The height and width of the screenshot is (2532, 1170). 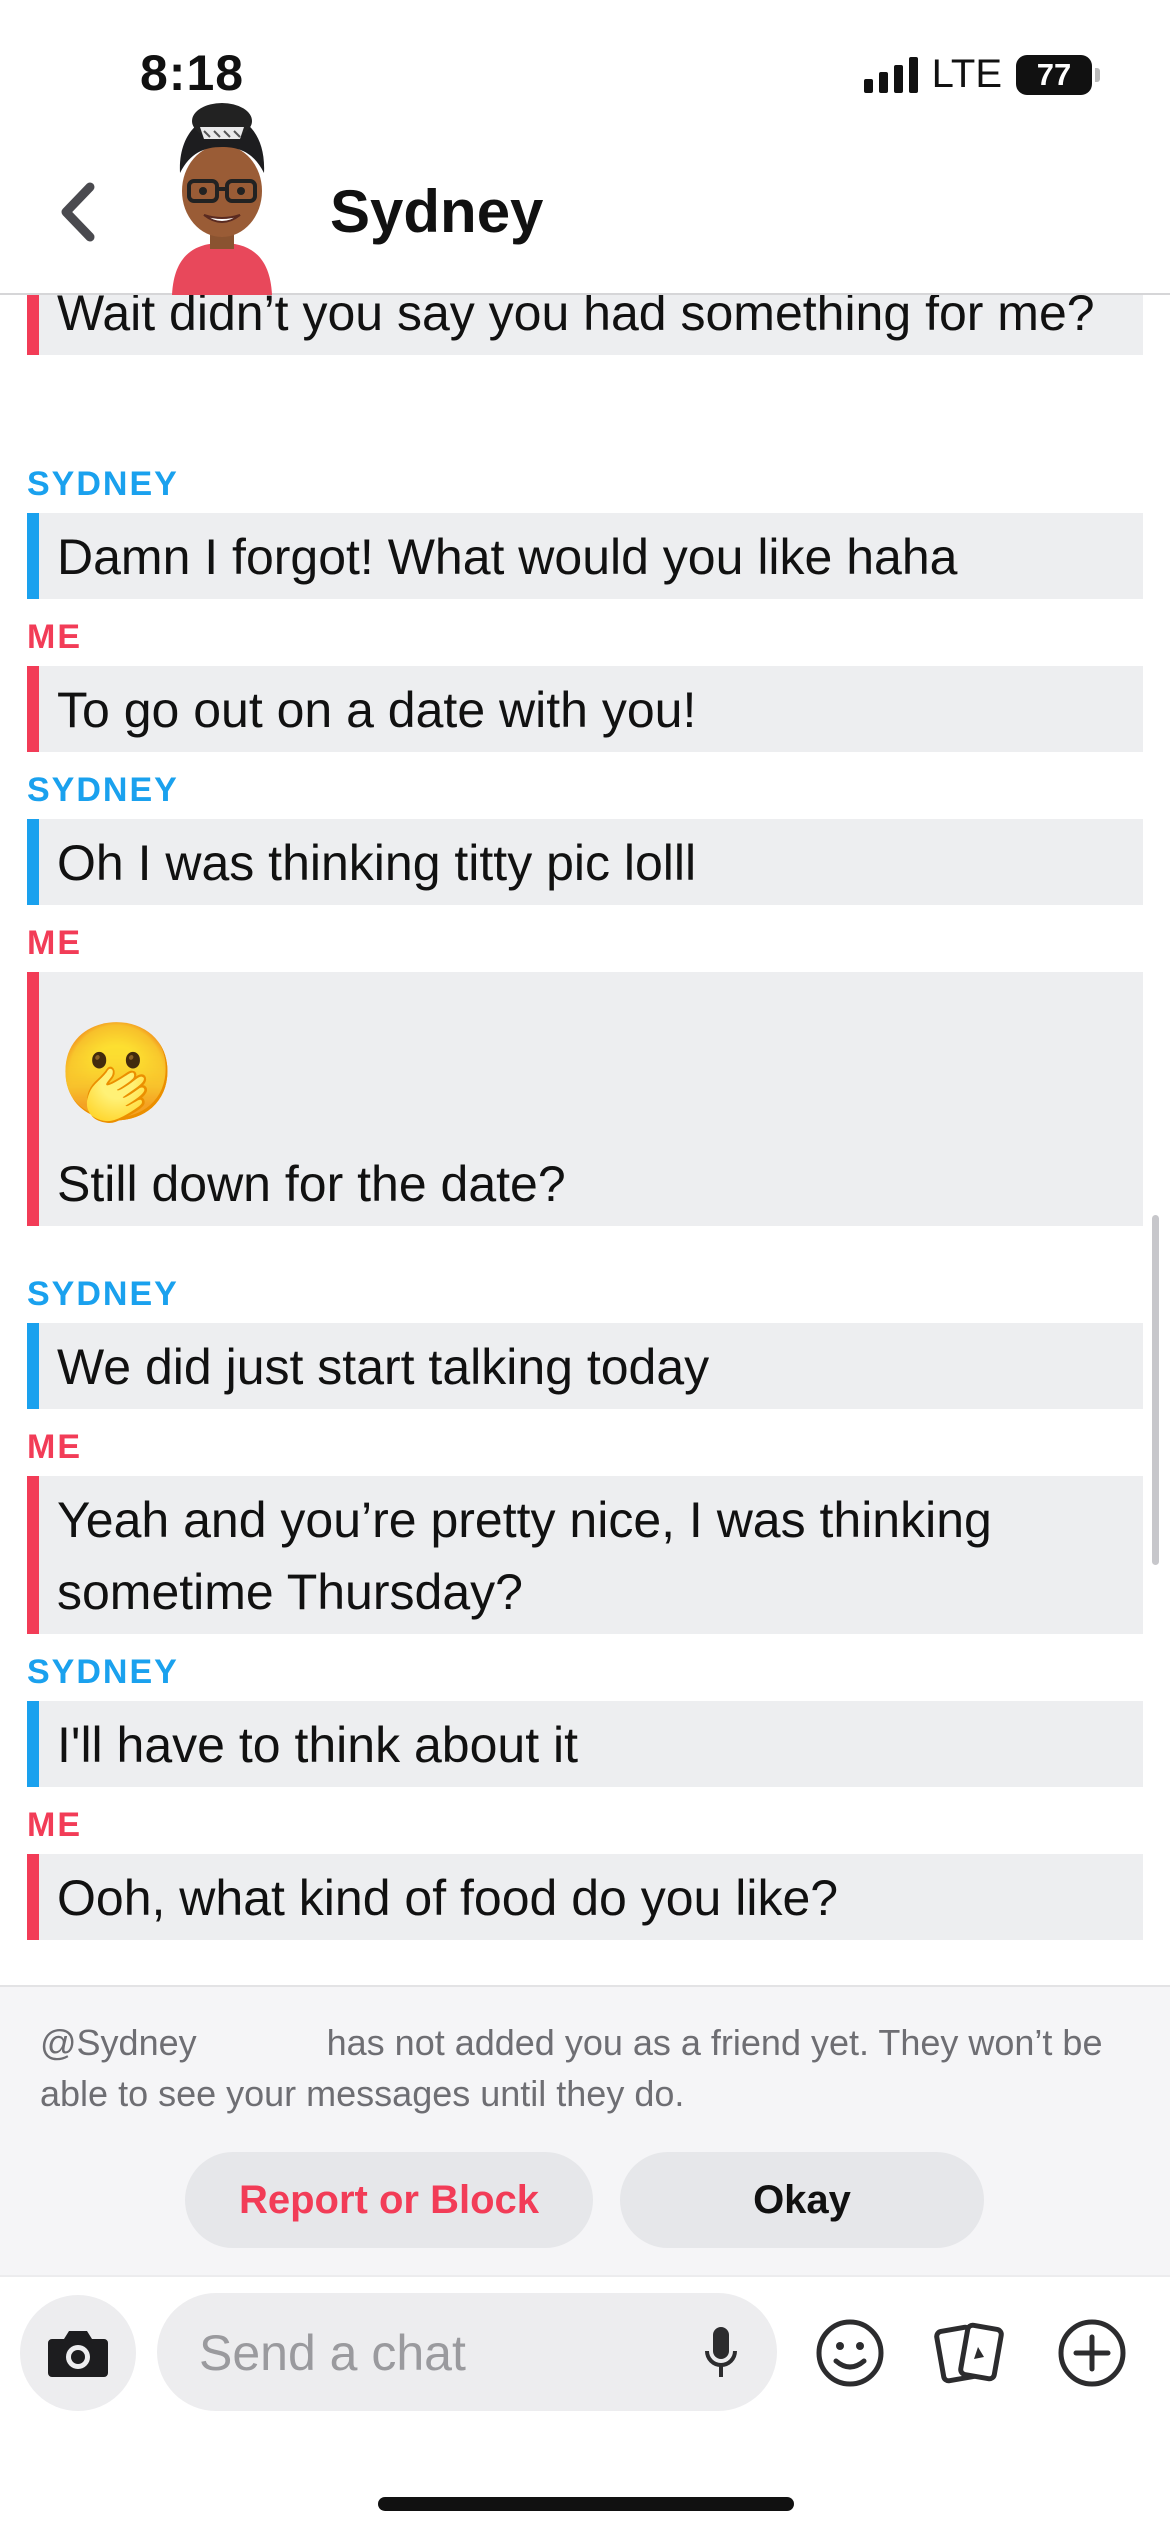 I want to click on status-indicators: LTE 77, so click(x=981, y=74).